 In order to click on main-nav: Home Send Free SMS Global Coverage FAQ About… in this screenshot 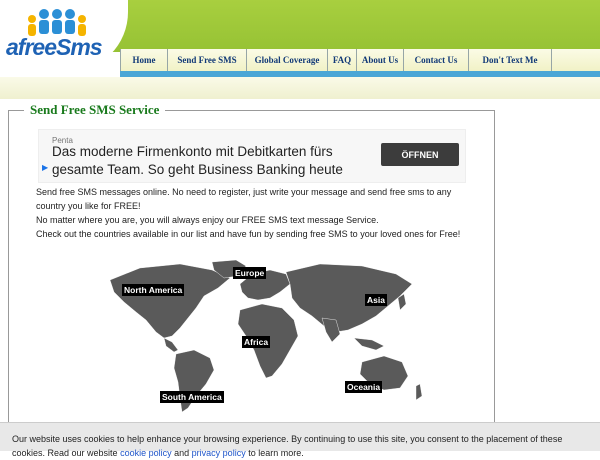, I will do `click(360, 63)`.